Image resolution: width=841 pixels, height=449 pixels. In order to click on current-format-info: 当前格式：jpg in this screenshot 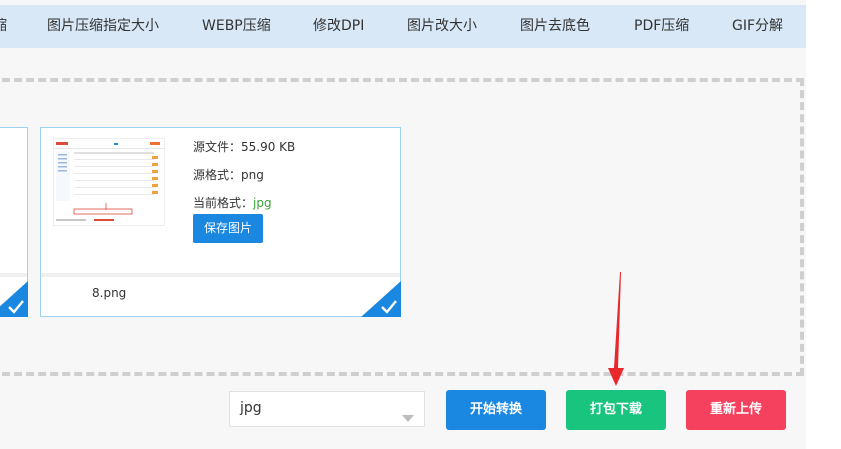, I will do `click(232, 202)`.